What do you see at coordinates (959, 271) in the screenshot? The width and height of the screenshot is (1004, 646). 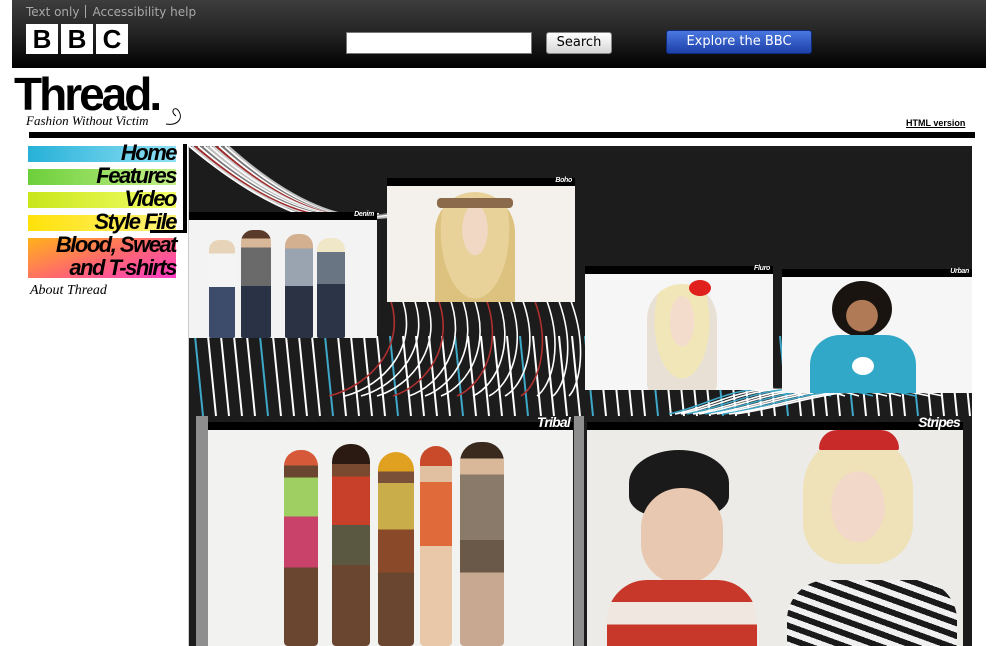 I see `photo-caption: Urban` at bounding box center [959, 271].